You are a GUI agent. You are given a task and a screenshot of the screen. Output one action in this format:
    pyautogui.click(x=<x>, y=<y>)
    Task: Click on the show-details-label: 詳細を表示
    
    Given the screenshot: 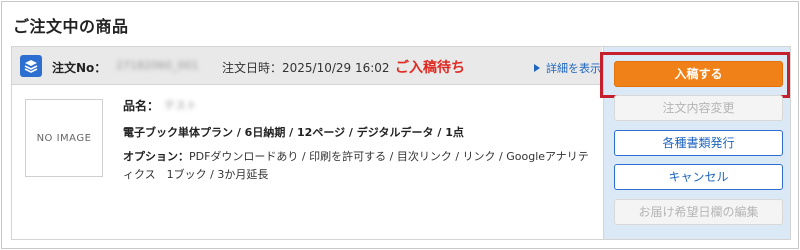 What is the action you would take?
    pyautogui.click(x=573, y=68)
    